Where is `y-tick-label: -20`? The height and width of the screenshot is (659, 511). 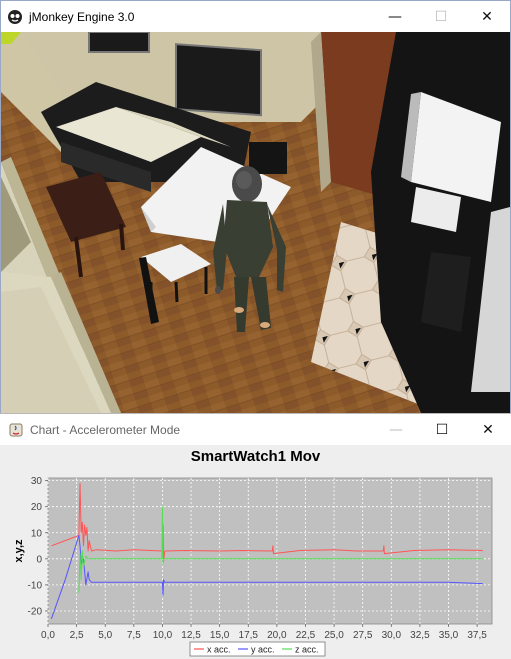 y-tick-label: -20 is located at coordinates (35, 611).